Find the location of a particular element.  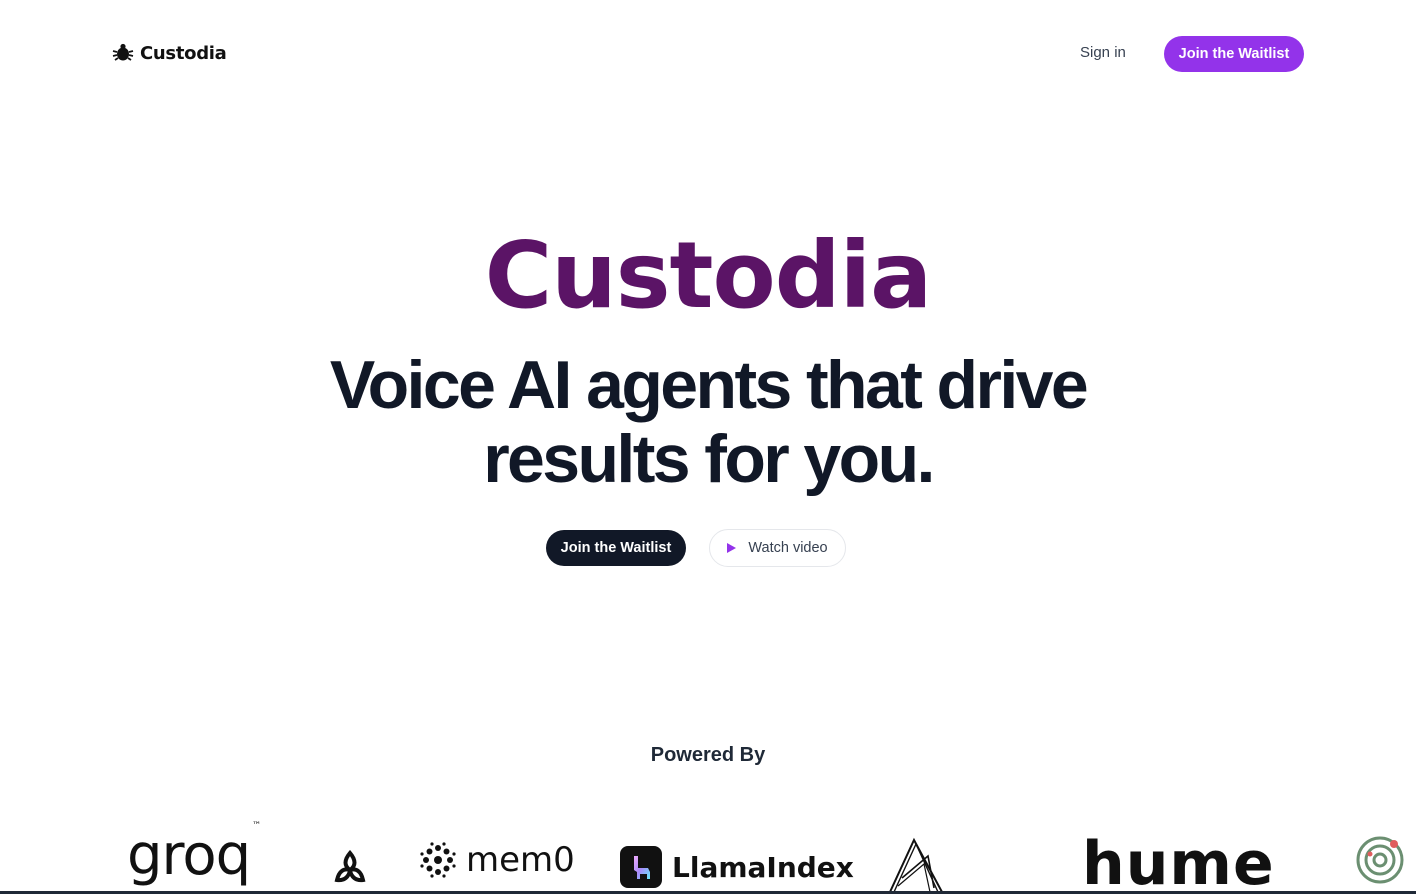

join-waitlist-header-button: Join the Waitlist is located at coordinates (1234, 54).